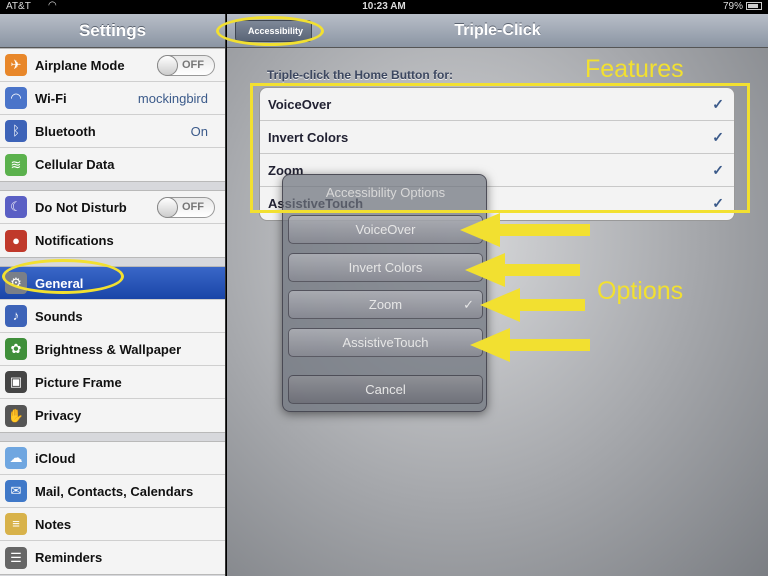 Image resolution: width=768 pixels, height=576 pixels. What do you see at coordinates (78, 382) in the screenshot?
I see `sidebar-item-label: Picture Frame` at bounding box center [78, 382].